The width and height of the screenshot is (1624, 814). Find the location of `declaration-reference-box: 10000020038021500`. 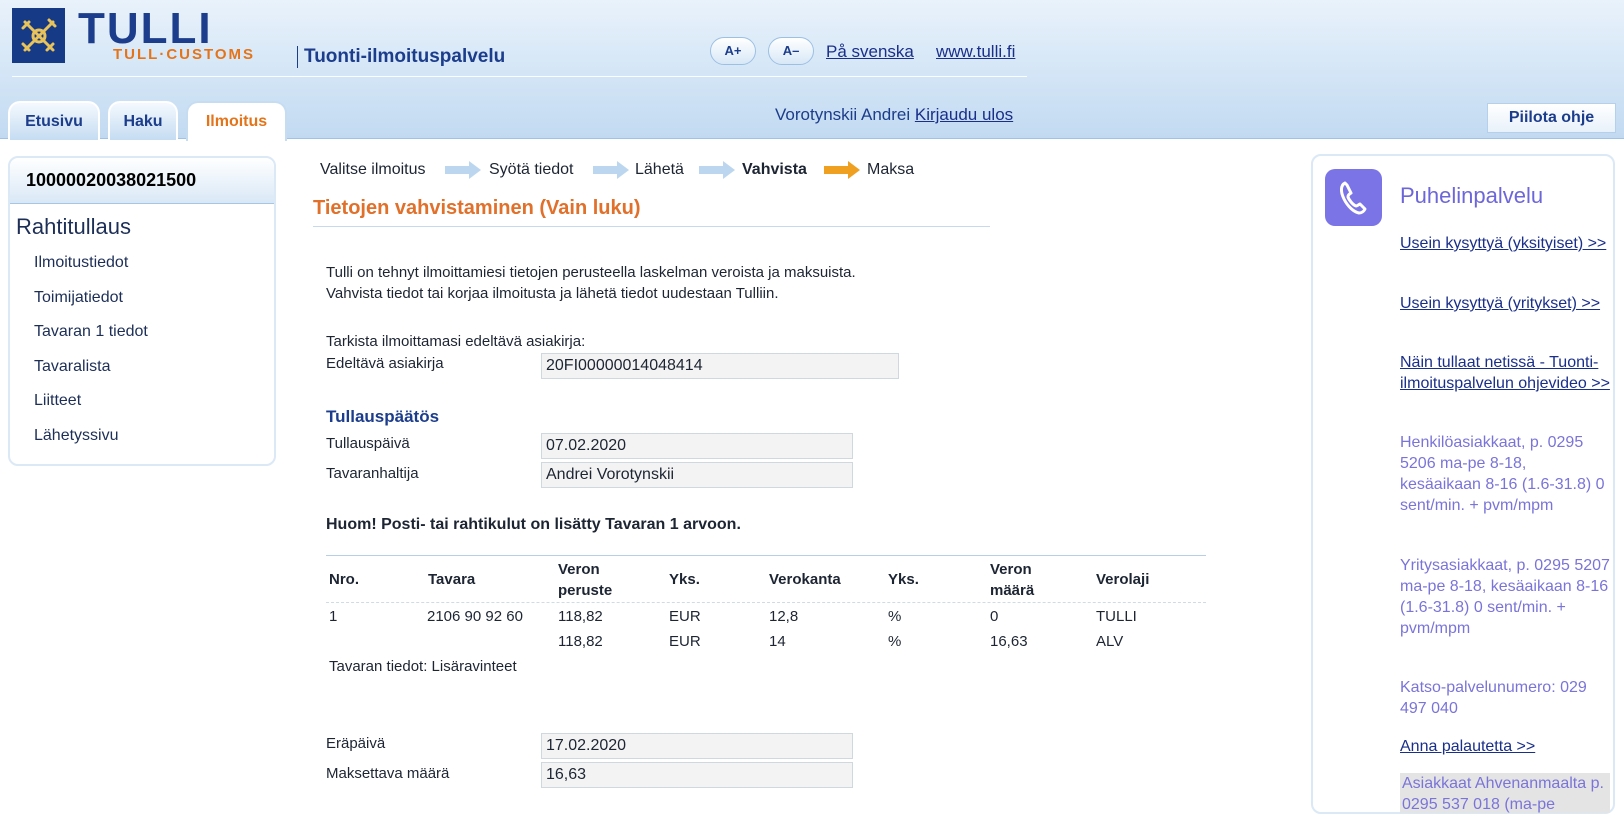

declaration-reference-box: 10000020038021500 is located at coordinates (142, 181).